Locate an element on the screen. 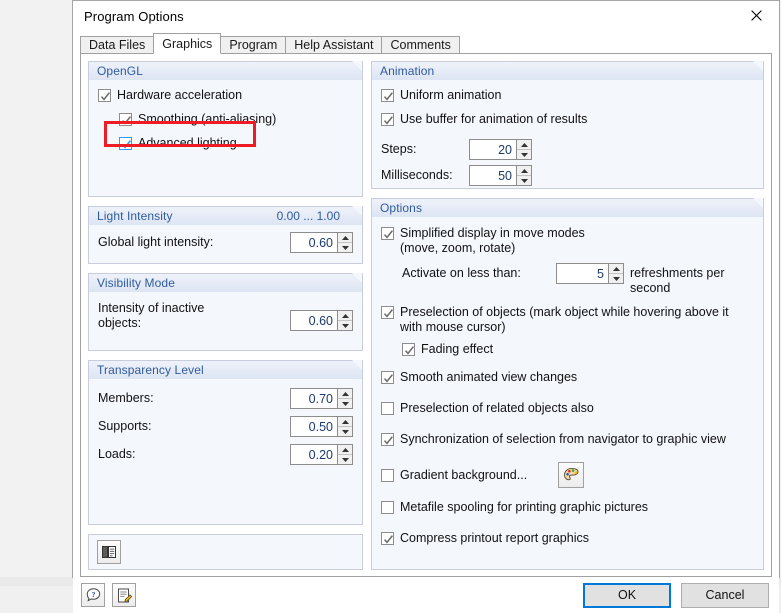 Image resolution: width=781 pixels, height=613 pixels. list-details-icon is located at coordinates (109, 552).